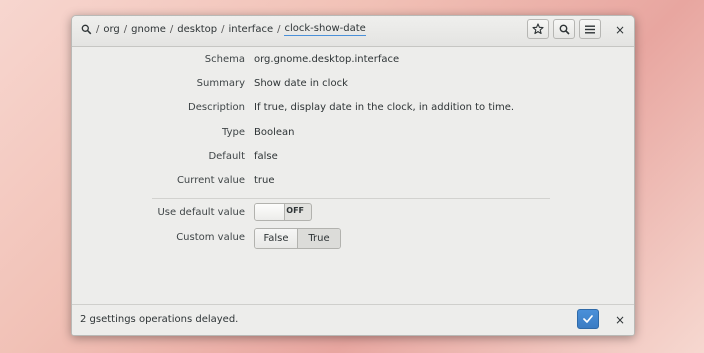 This screenshot has height=353, width=704. Describe the element at coordinates (224, 59) in the screenshot. I see `schema-label: Schema` at that location.